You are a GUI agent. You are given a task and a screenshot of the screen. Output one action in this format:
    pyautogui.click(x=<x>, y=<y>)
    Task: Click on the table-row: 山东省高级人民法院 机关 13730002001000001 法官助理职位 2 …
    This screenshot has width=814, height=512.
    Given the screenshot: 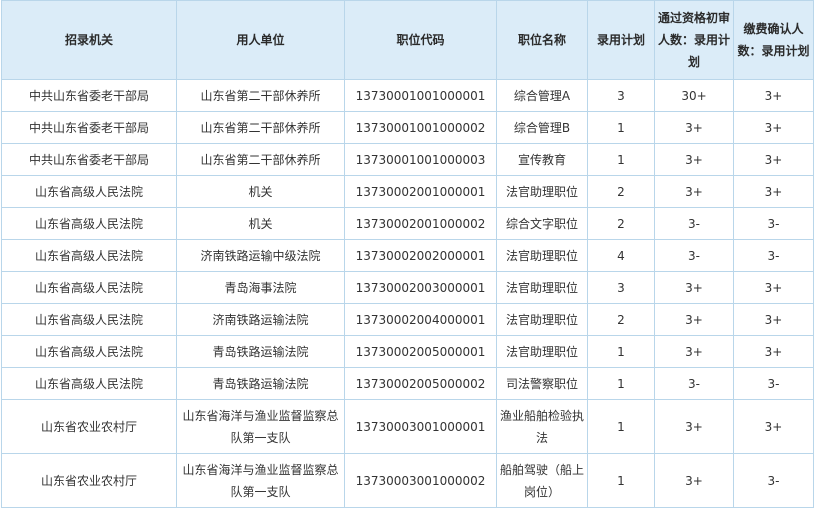 What is the action you would take?
    pyautogui.click(x=407, y=191)
    